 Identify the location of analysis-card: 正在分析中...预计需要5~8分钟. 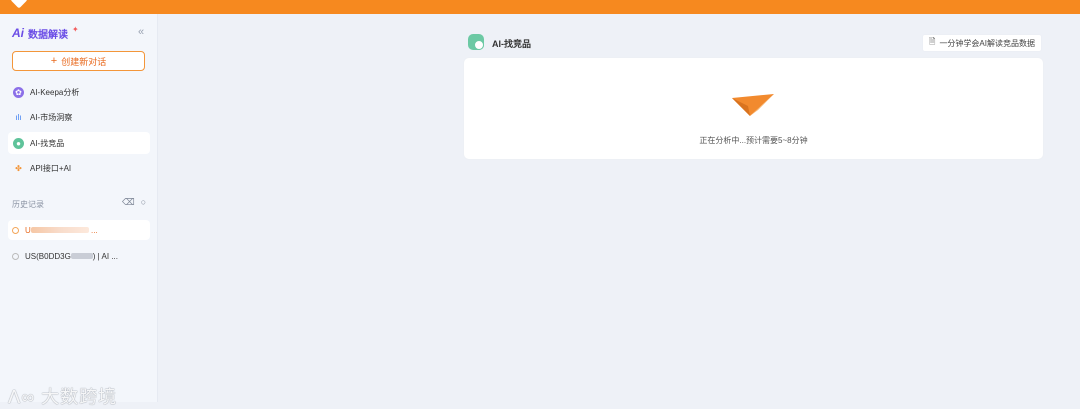
(753, 108).